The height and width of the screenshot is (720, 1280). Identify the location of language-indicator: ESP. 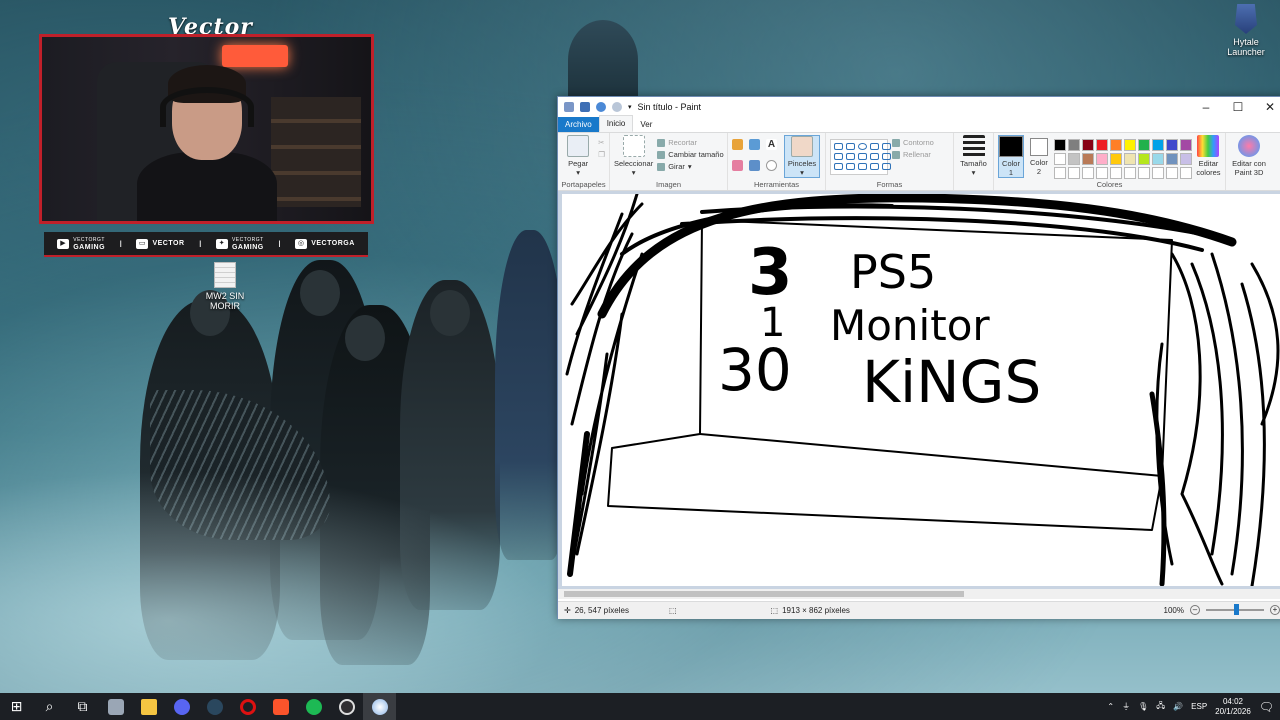
(1199, 706).